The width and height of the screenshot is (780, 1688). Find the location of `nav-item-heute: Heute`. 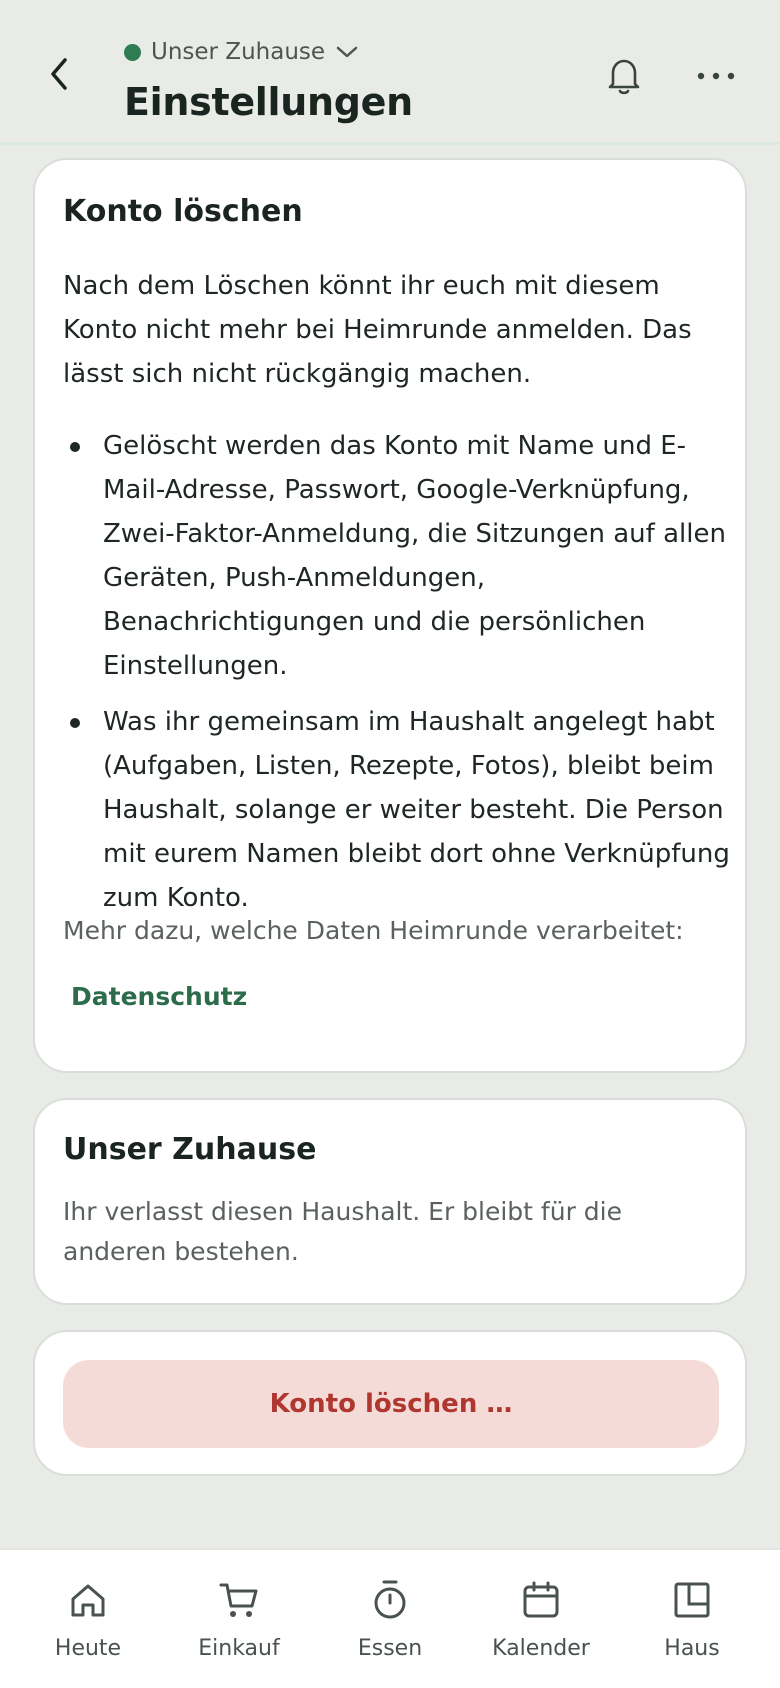

nav-item-heute: Heute is located at coordinates (88, 1619).